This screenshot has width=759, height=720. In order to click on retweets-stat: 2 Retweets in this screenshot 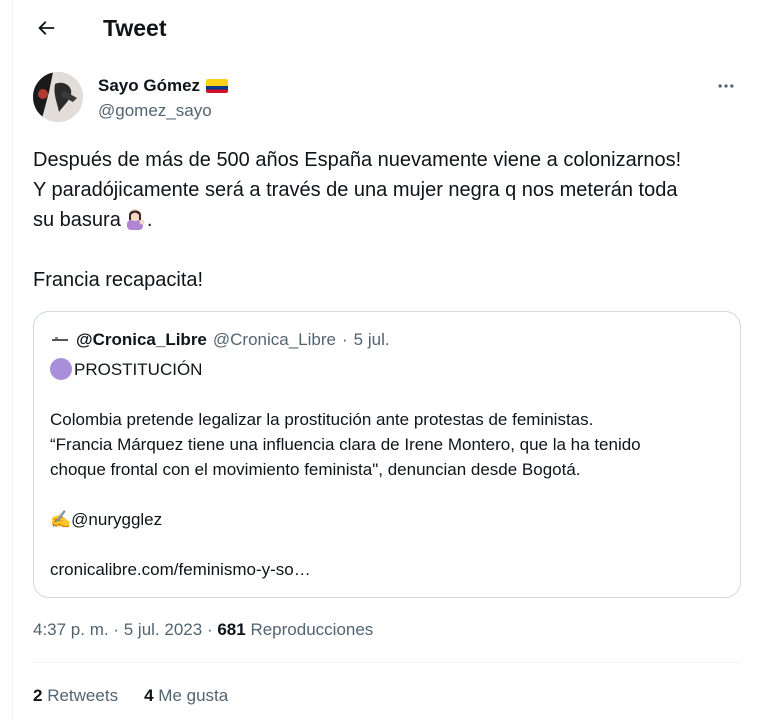, I will do `click(75, 696)`.